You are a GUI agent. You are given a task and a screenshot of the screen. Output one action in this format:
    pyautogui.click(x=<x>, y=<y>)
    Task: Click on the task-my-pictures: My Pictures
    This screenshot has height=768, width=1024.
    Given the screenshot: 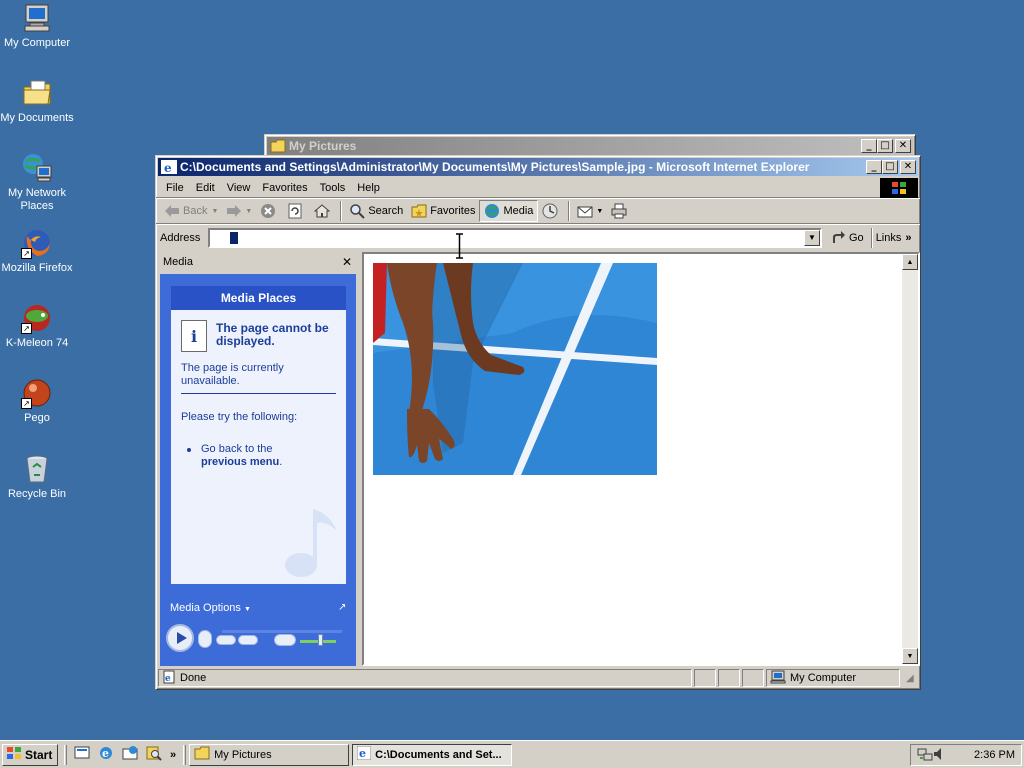 What is the action you would take?
    pyautogui.click(x=269, y=754)
    